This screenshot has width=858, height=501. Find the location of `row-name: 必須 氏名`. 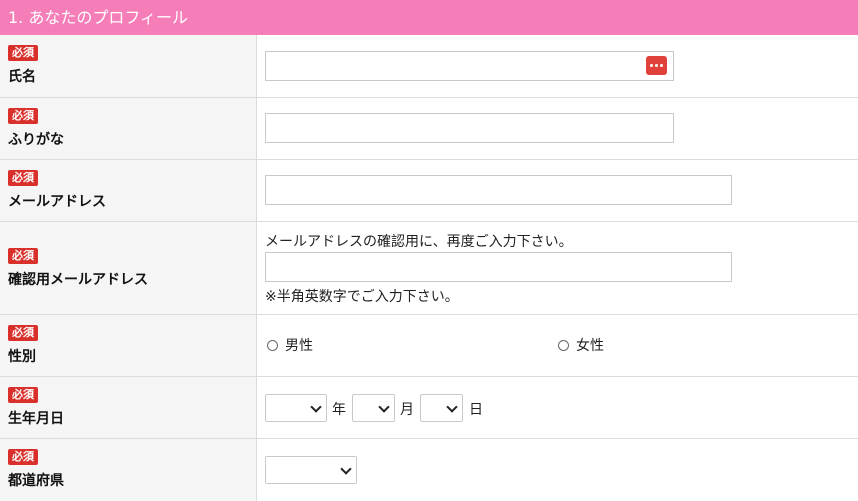

row-name: 必須 氏名 is located at coordinates (429, 66).